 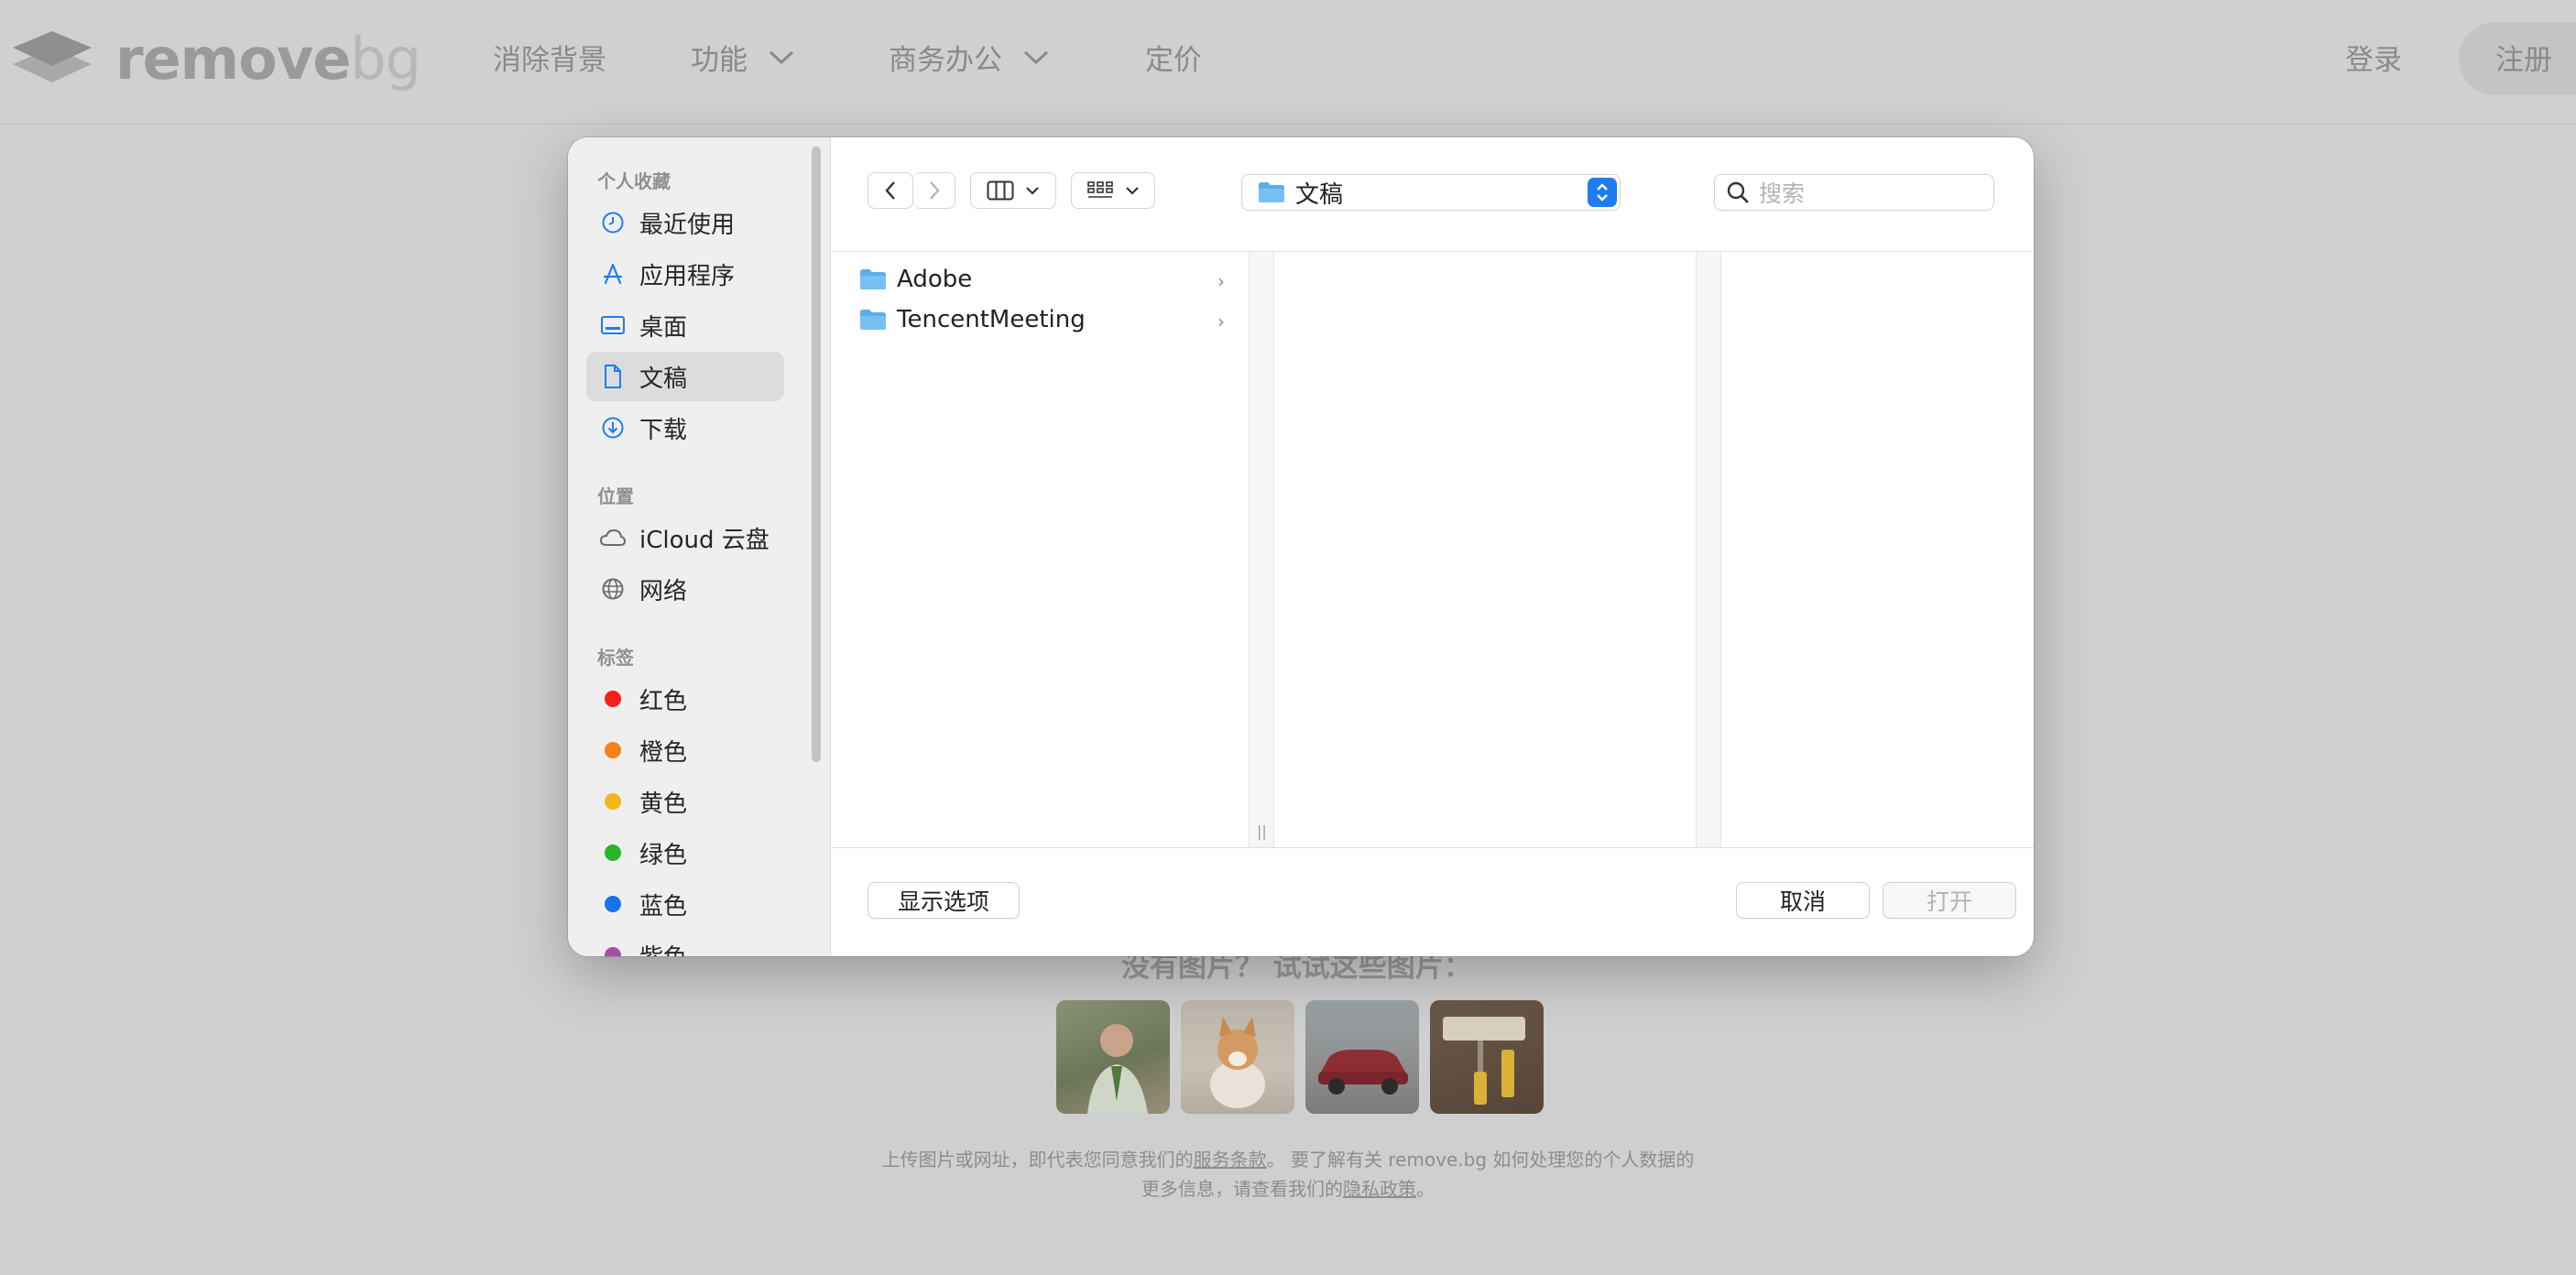 What do you see at coordinates (664, 906) in the screenshot?
I see `sidebar-item-label: 蓝色` at bounding box center [664, 906].